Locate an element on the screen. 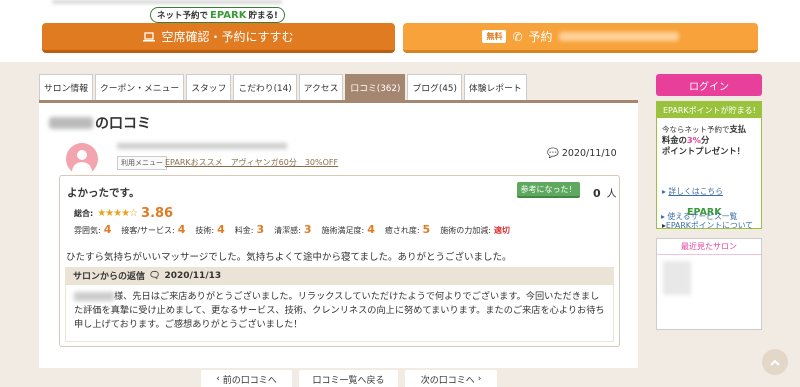  phone-reserve-button: 無料 ✆ 予約 is located at coordinates (580, 38).